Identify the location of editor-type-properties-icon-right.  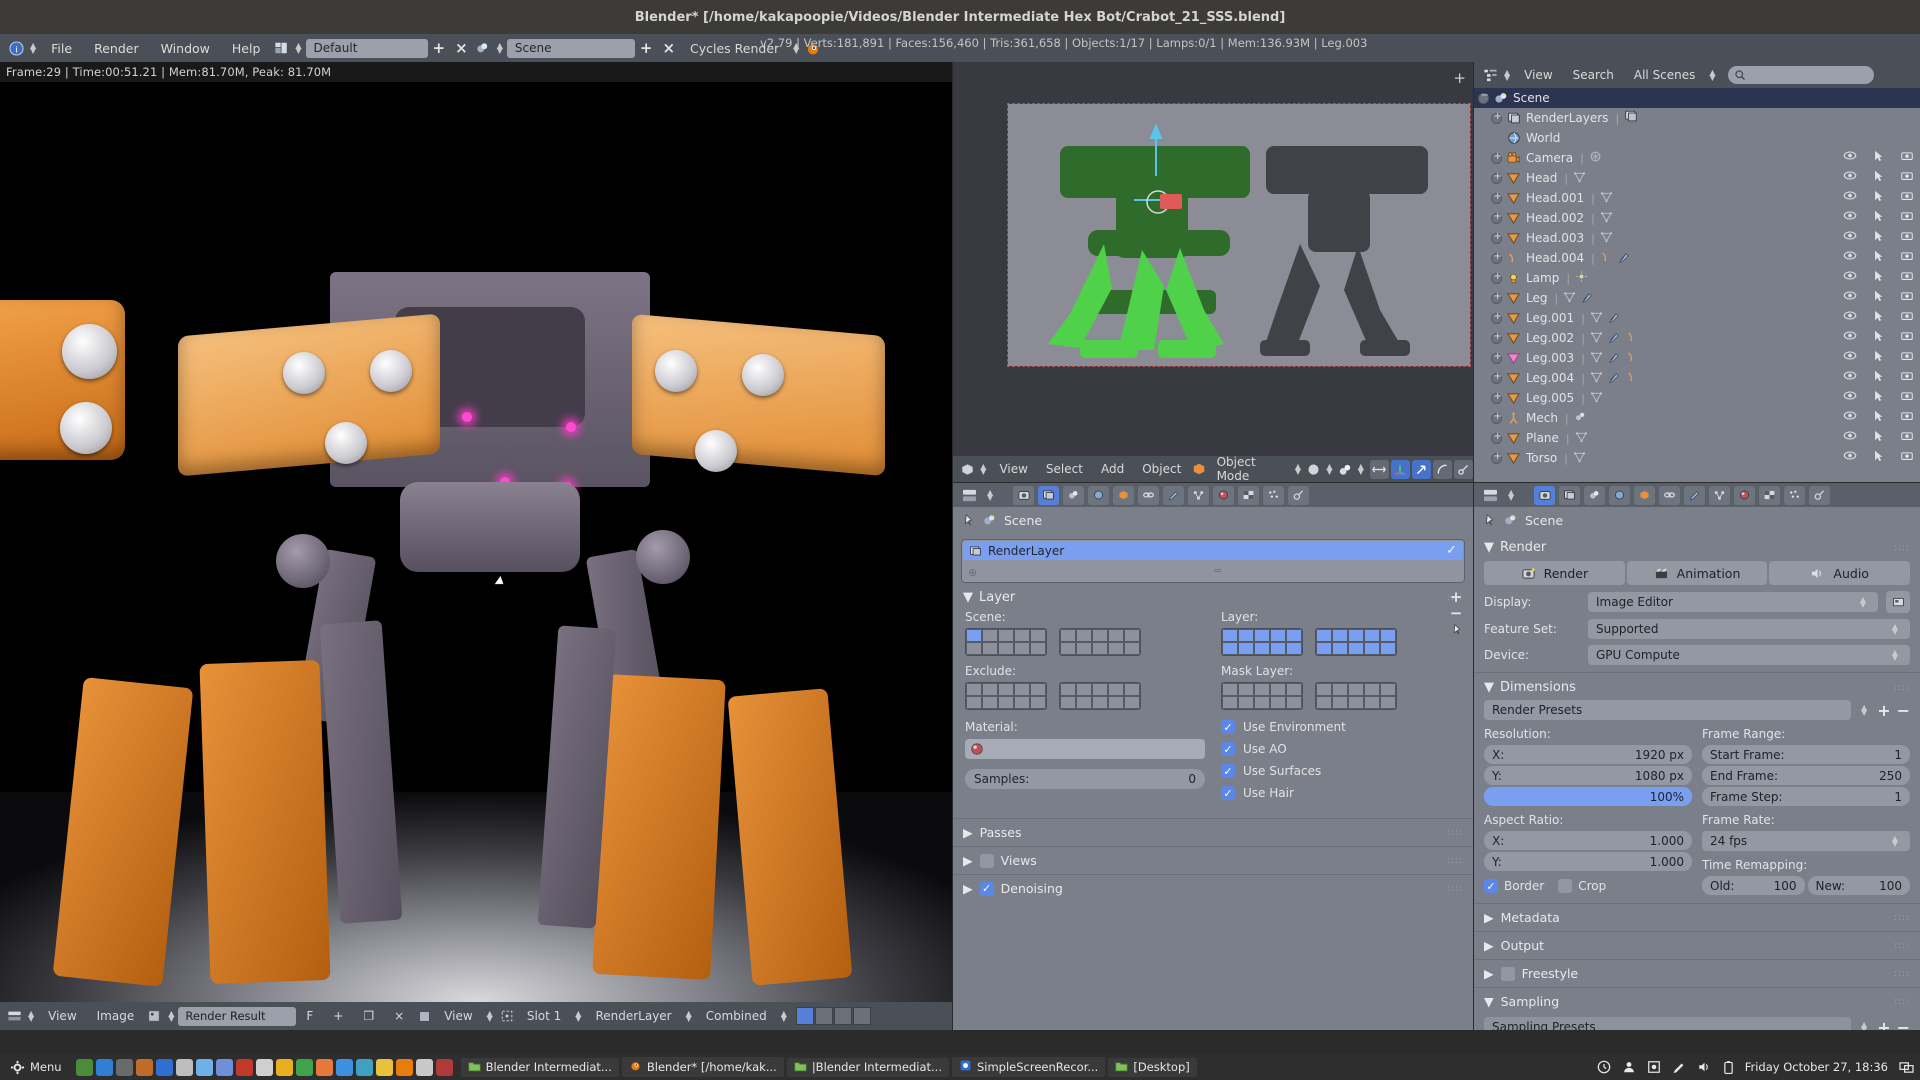
(1490, 495).